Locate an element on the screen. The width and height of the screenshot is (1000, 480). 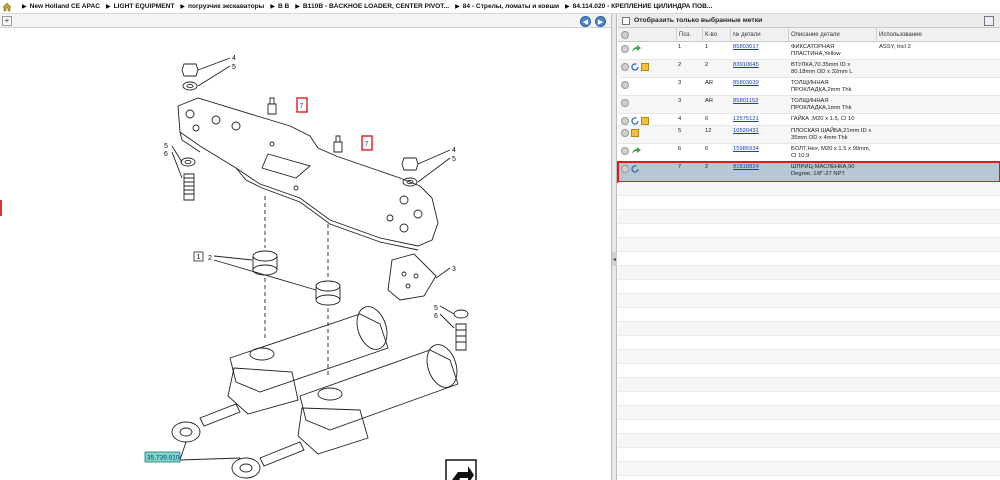
part-number-link: 85803617 is located at coordinates (760, 47).